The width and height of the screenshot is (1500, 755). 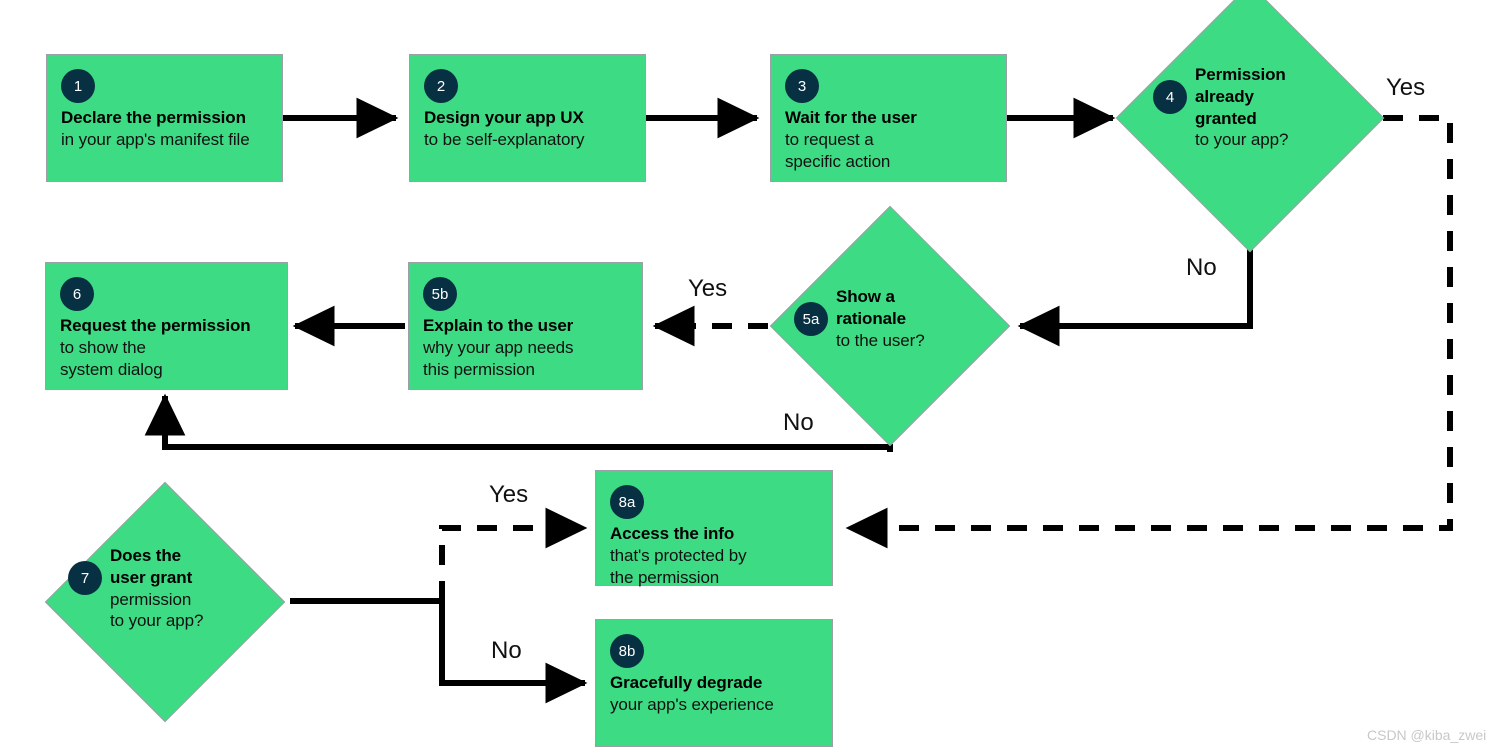 What do you see at coordinates (1240, 96) in the screenshot?
I see `node-4-title: Permission already granted` at bounding box center [1240, 96].